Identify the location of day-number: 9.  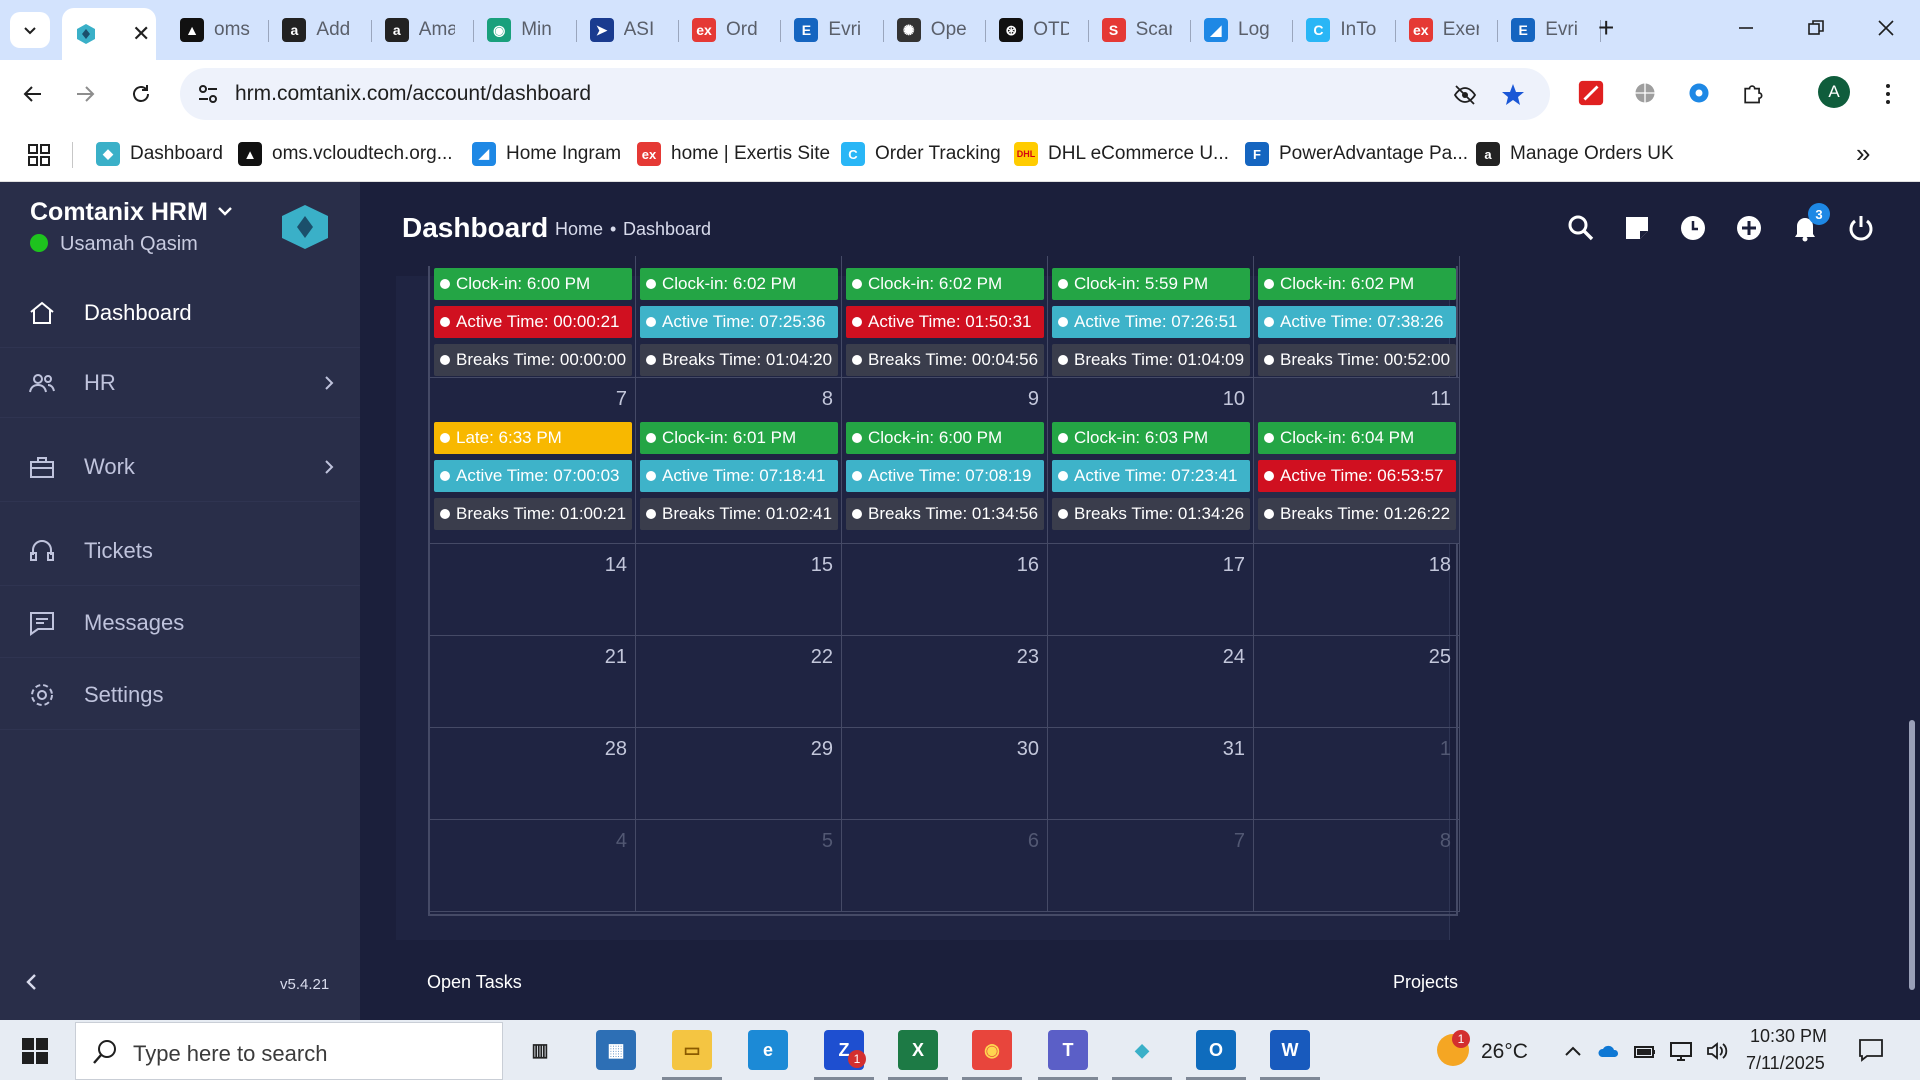
(1033, 399).